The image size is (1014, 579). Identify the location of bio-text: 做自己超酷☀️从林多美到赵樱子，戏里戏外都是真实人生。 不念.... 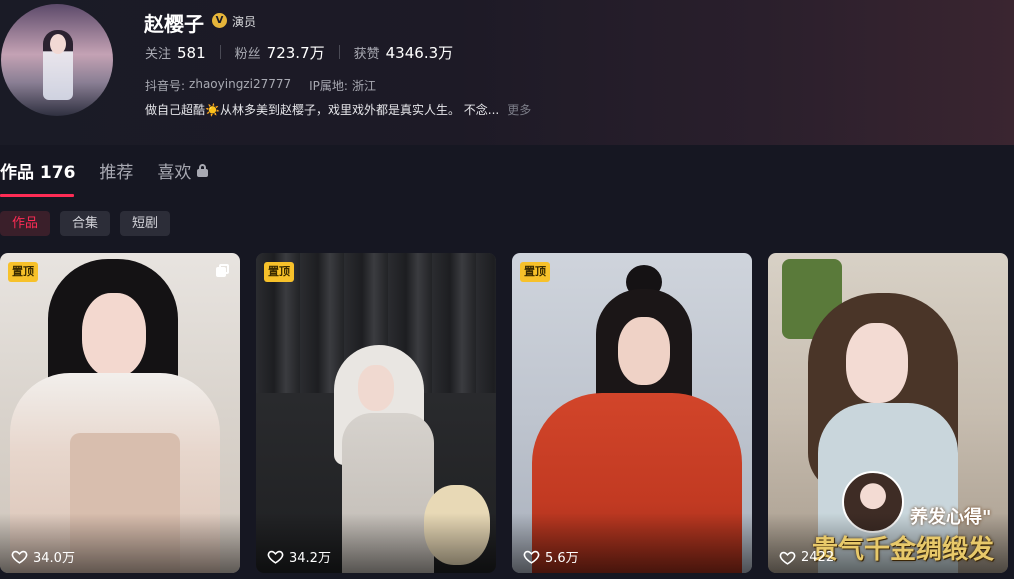
(322, 110).